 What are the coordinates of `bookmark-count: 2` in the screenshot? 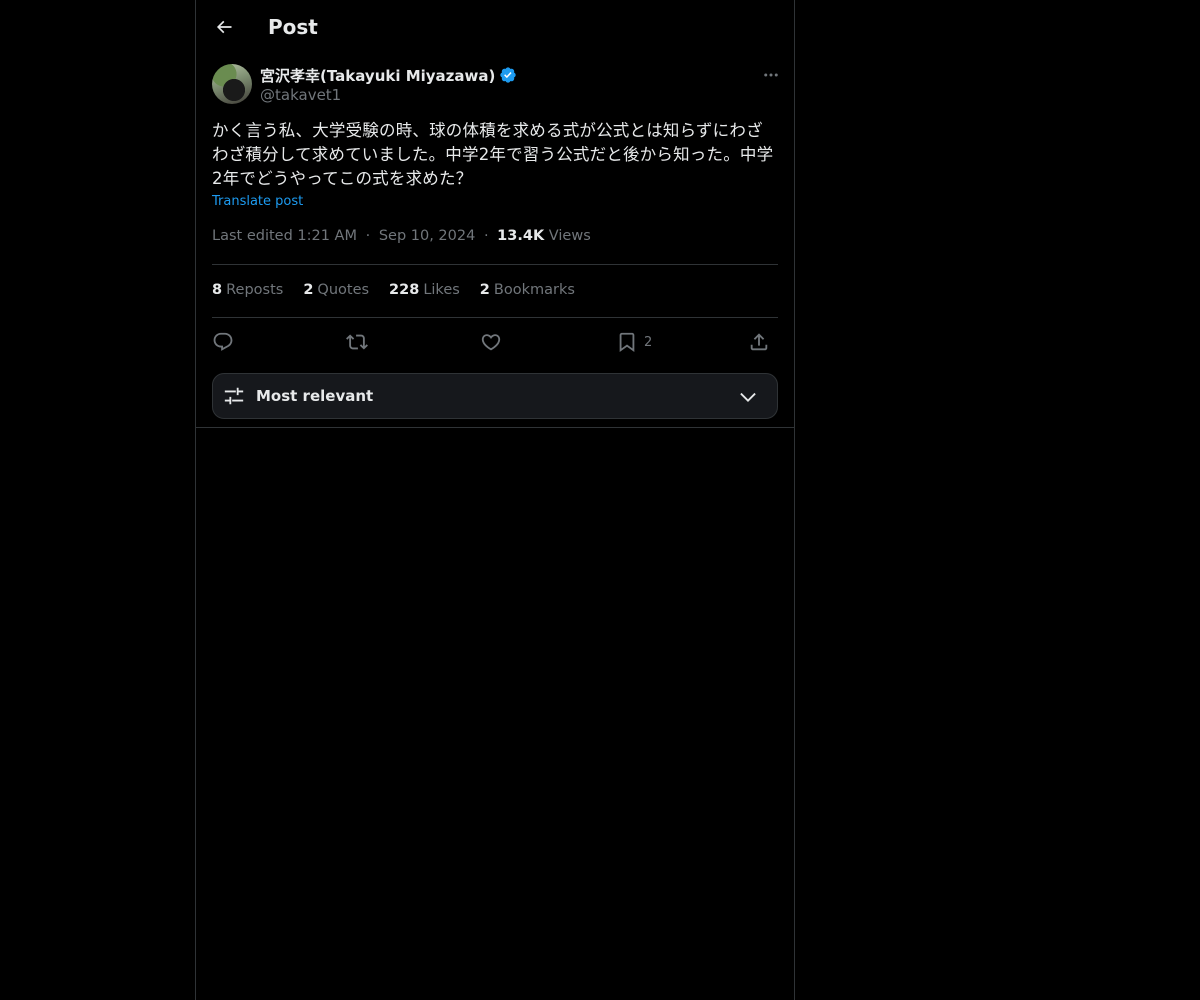 It's located at (648, 342).